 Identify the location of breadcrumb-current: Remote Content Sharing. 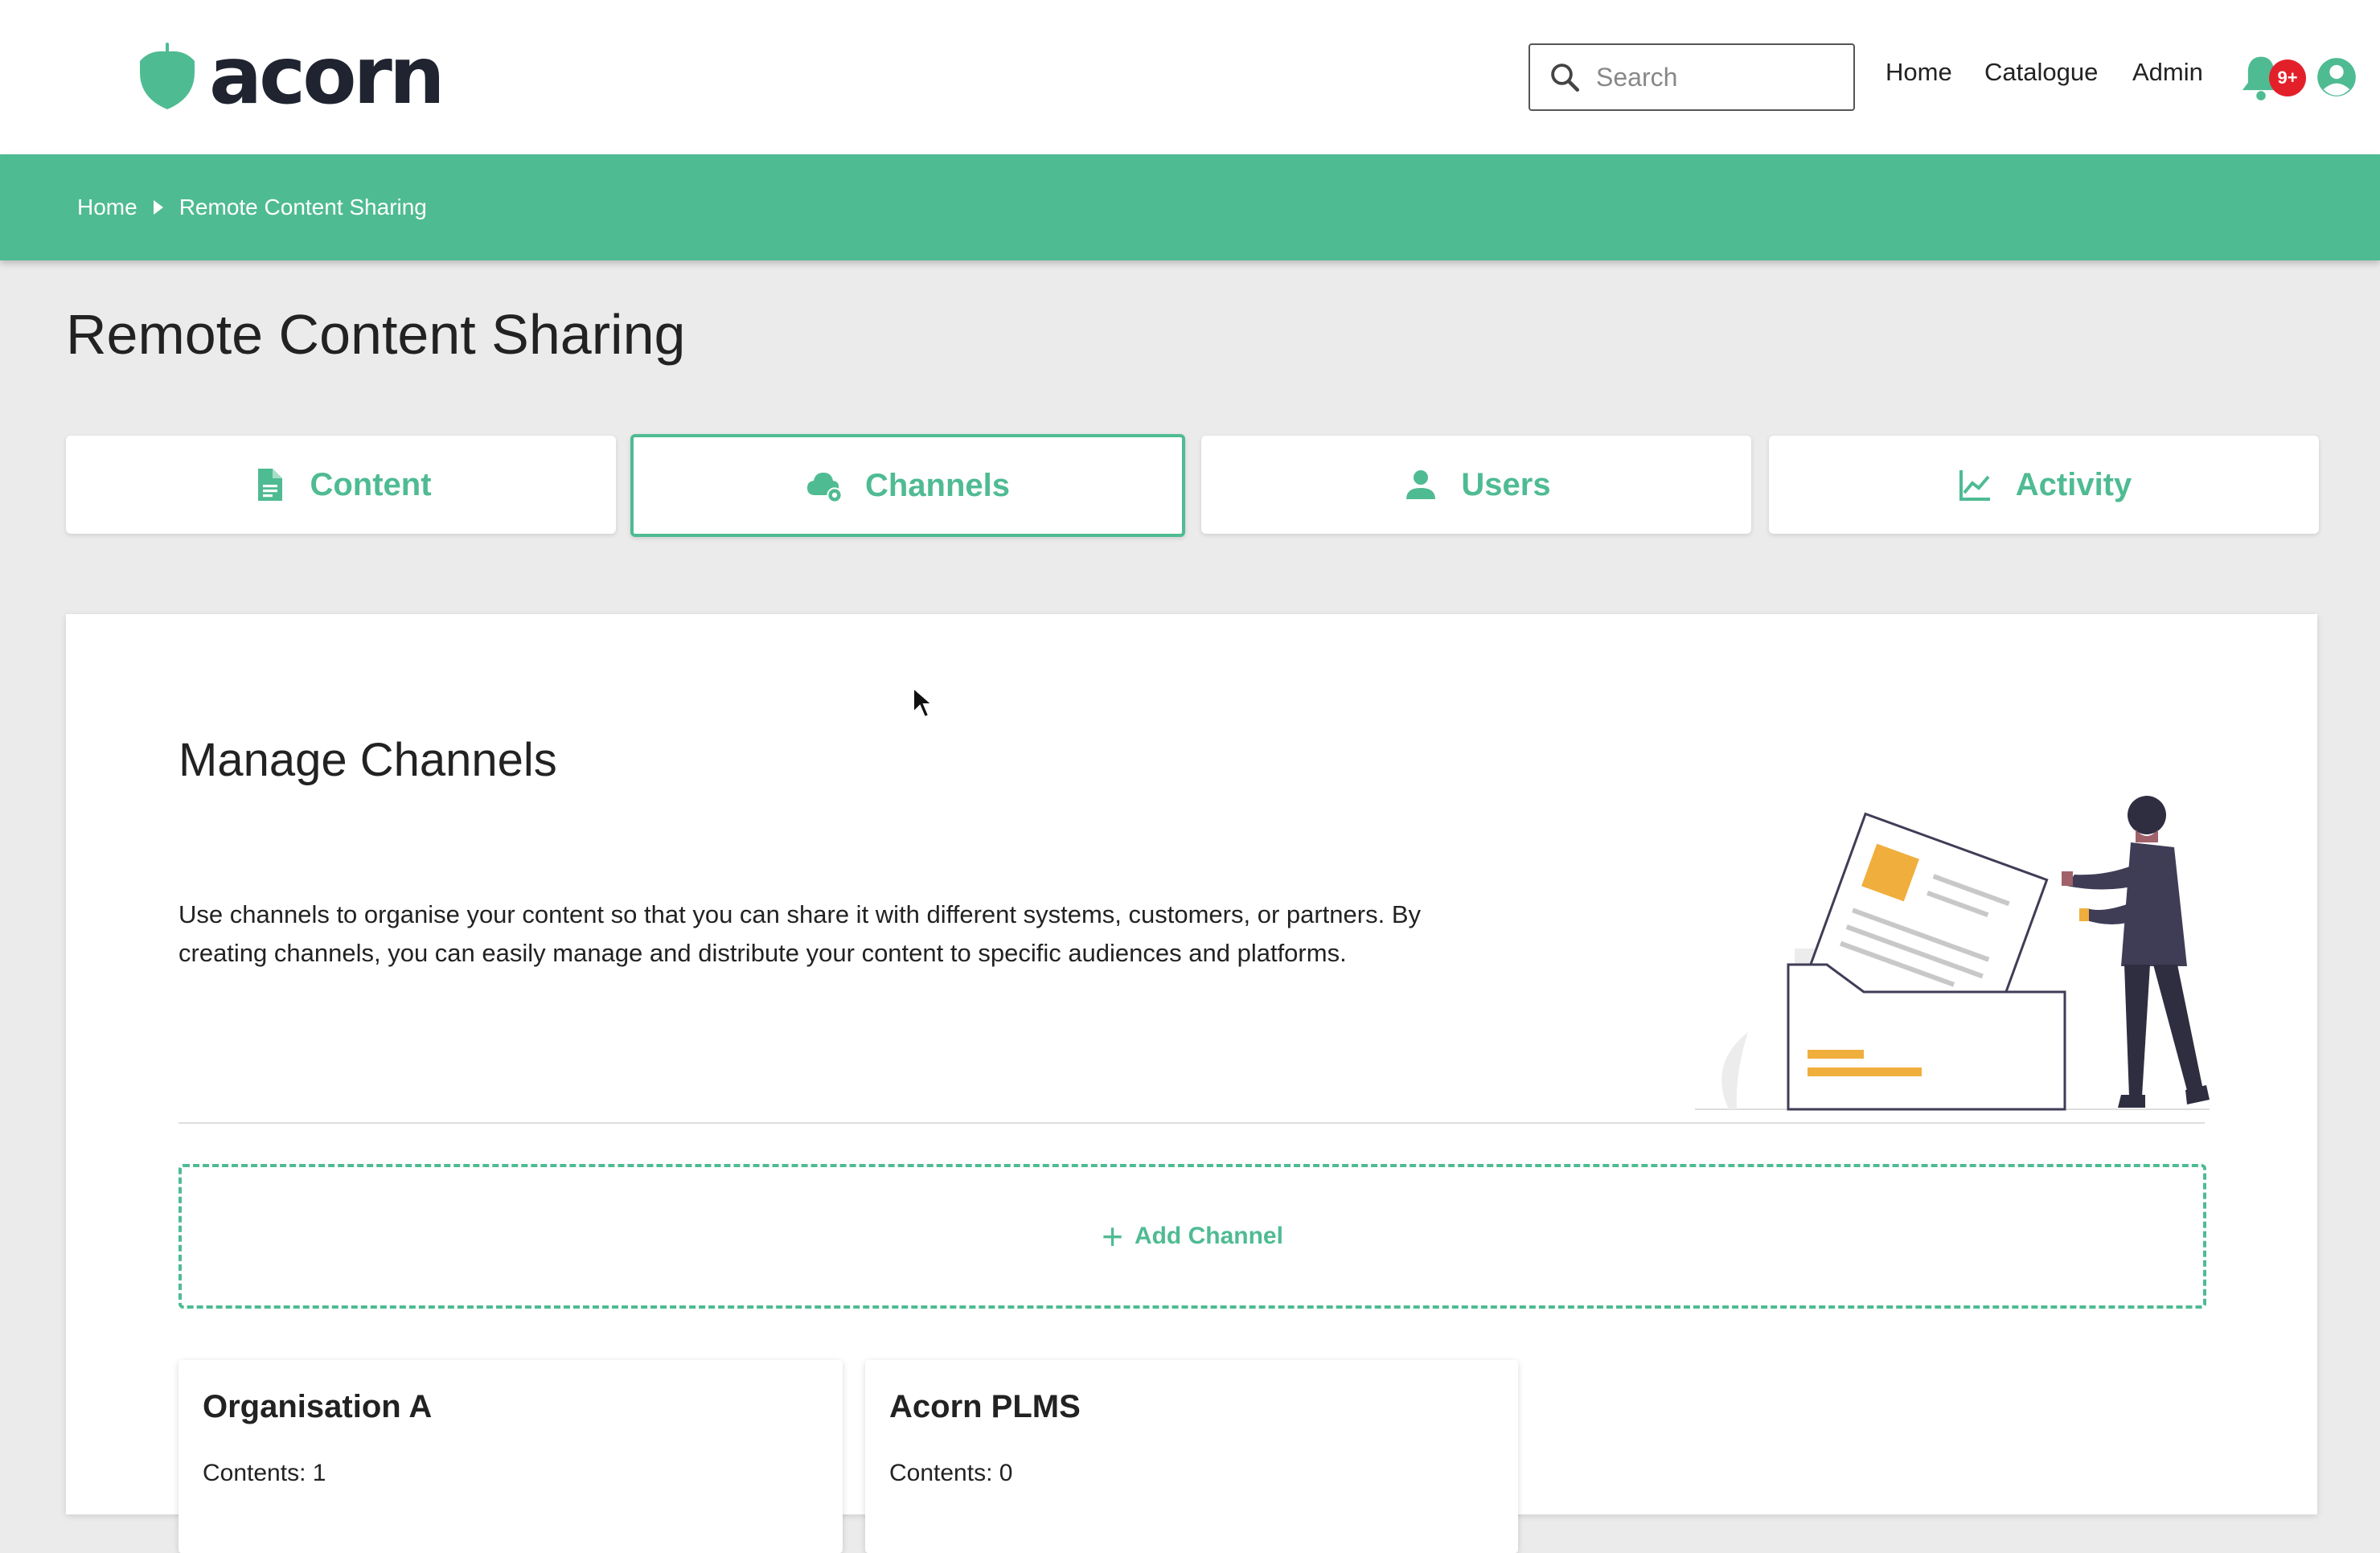
(302, 207).